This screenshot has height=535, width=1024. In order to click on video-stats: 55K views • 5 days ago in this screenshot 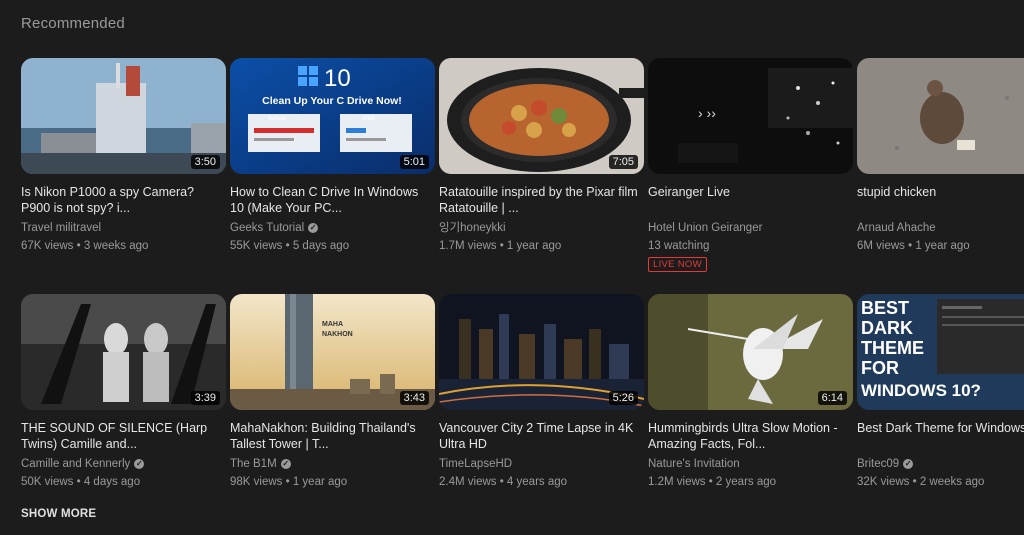, I will do `click(290, 246)`.